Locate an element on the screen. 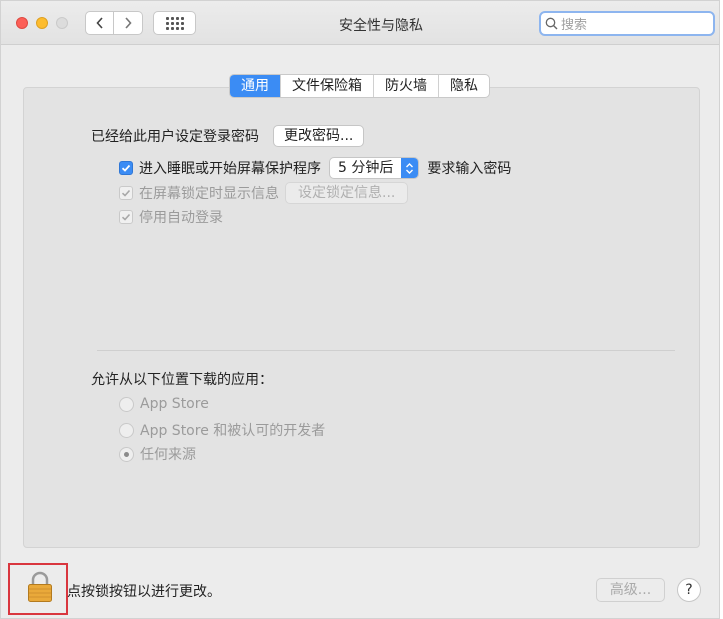  forward-button is located at coordinates (128, 23).